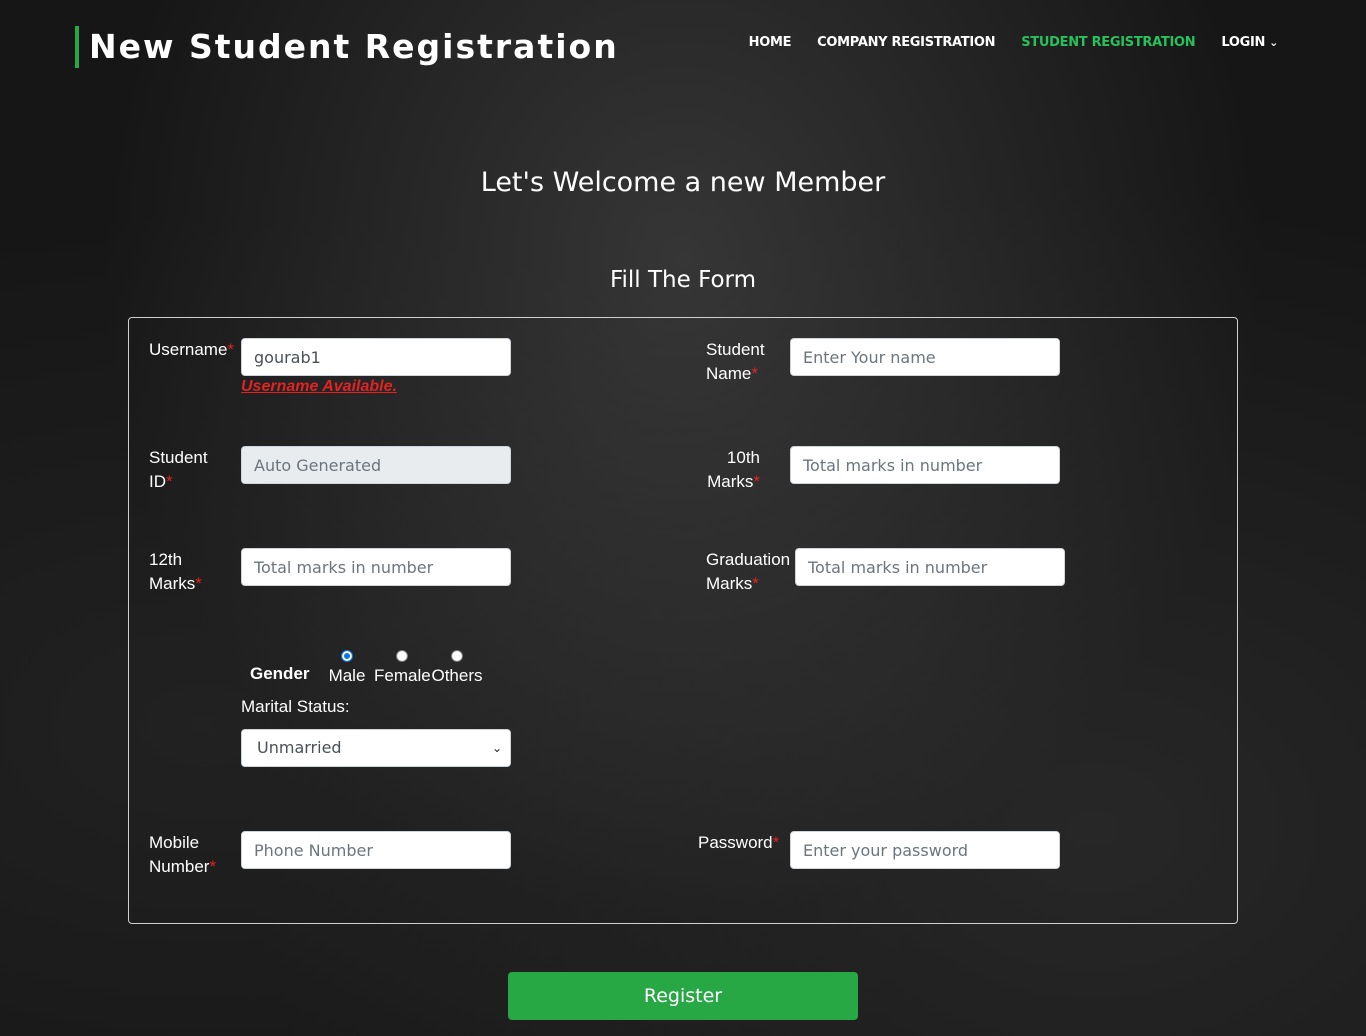  I want to click on nav-login-label: LOGIN, so click(1243, 42).